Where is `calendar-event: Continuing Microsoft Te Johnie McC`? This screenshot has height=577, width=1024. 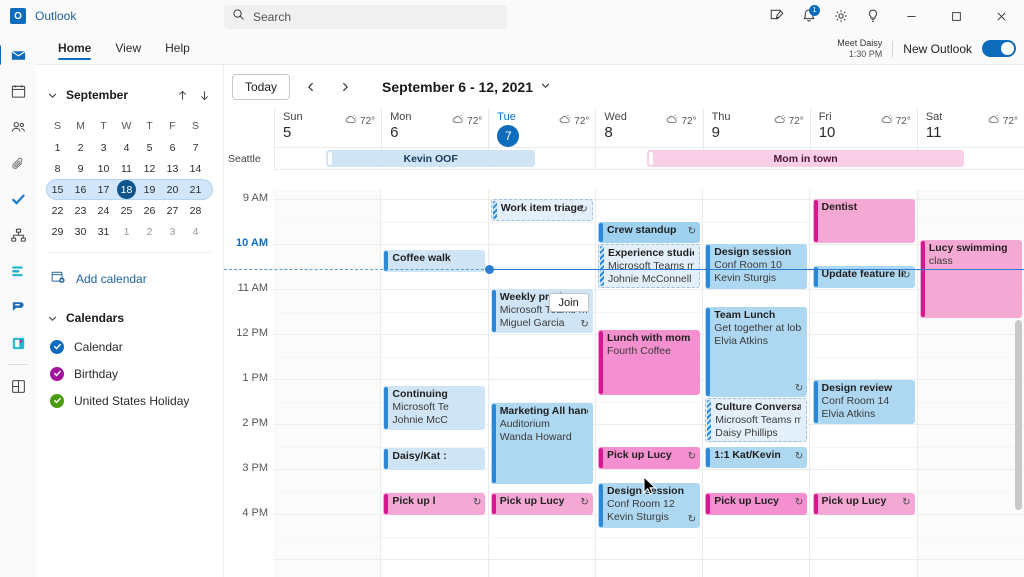 calendar-event: Continuing Microsoft Te Johnie McC is located at coordinates (434, 408).